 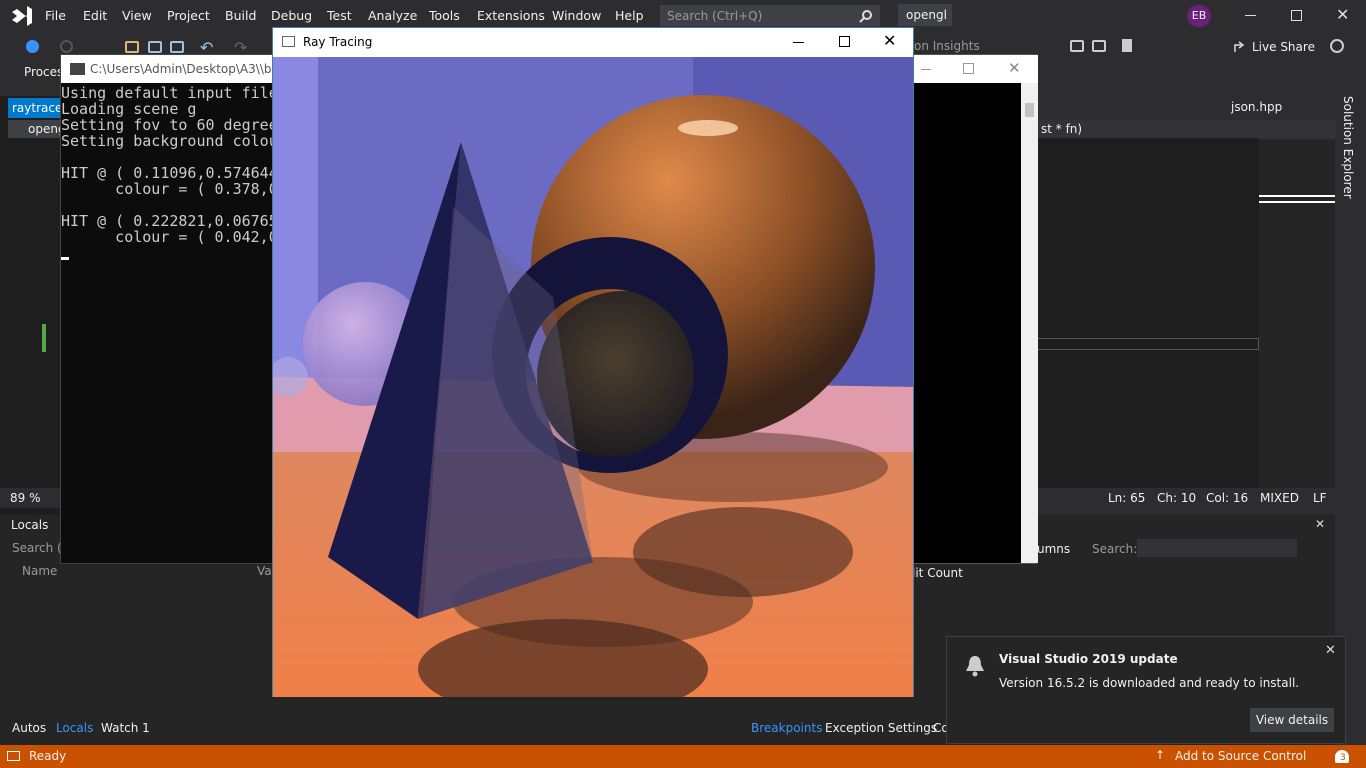 What do you see at coordinates (48, 756) in the screenshot?
I see `status-ready: Ready` at bounding box center [48, 756].